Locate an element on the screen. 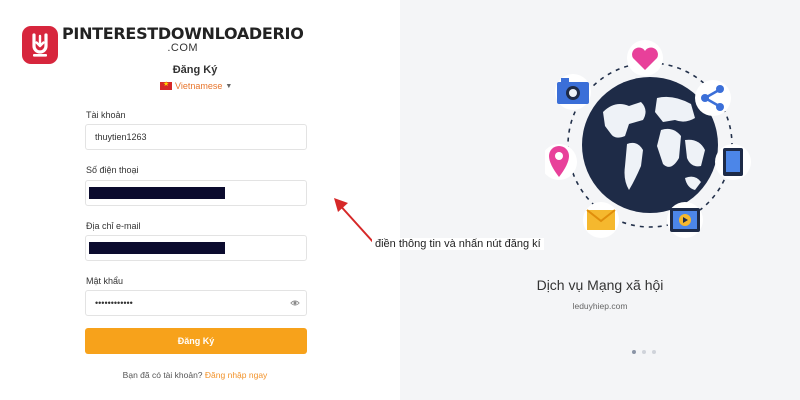 The width and height of the screenshot is (800, 400). vietnam-flag-icon is located at coordinates (166, 85).